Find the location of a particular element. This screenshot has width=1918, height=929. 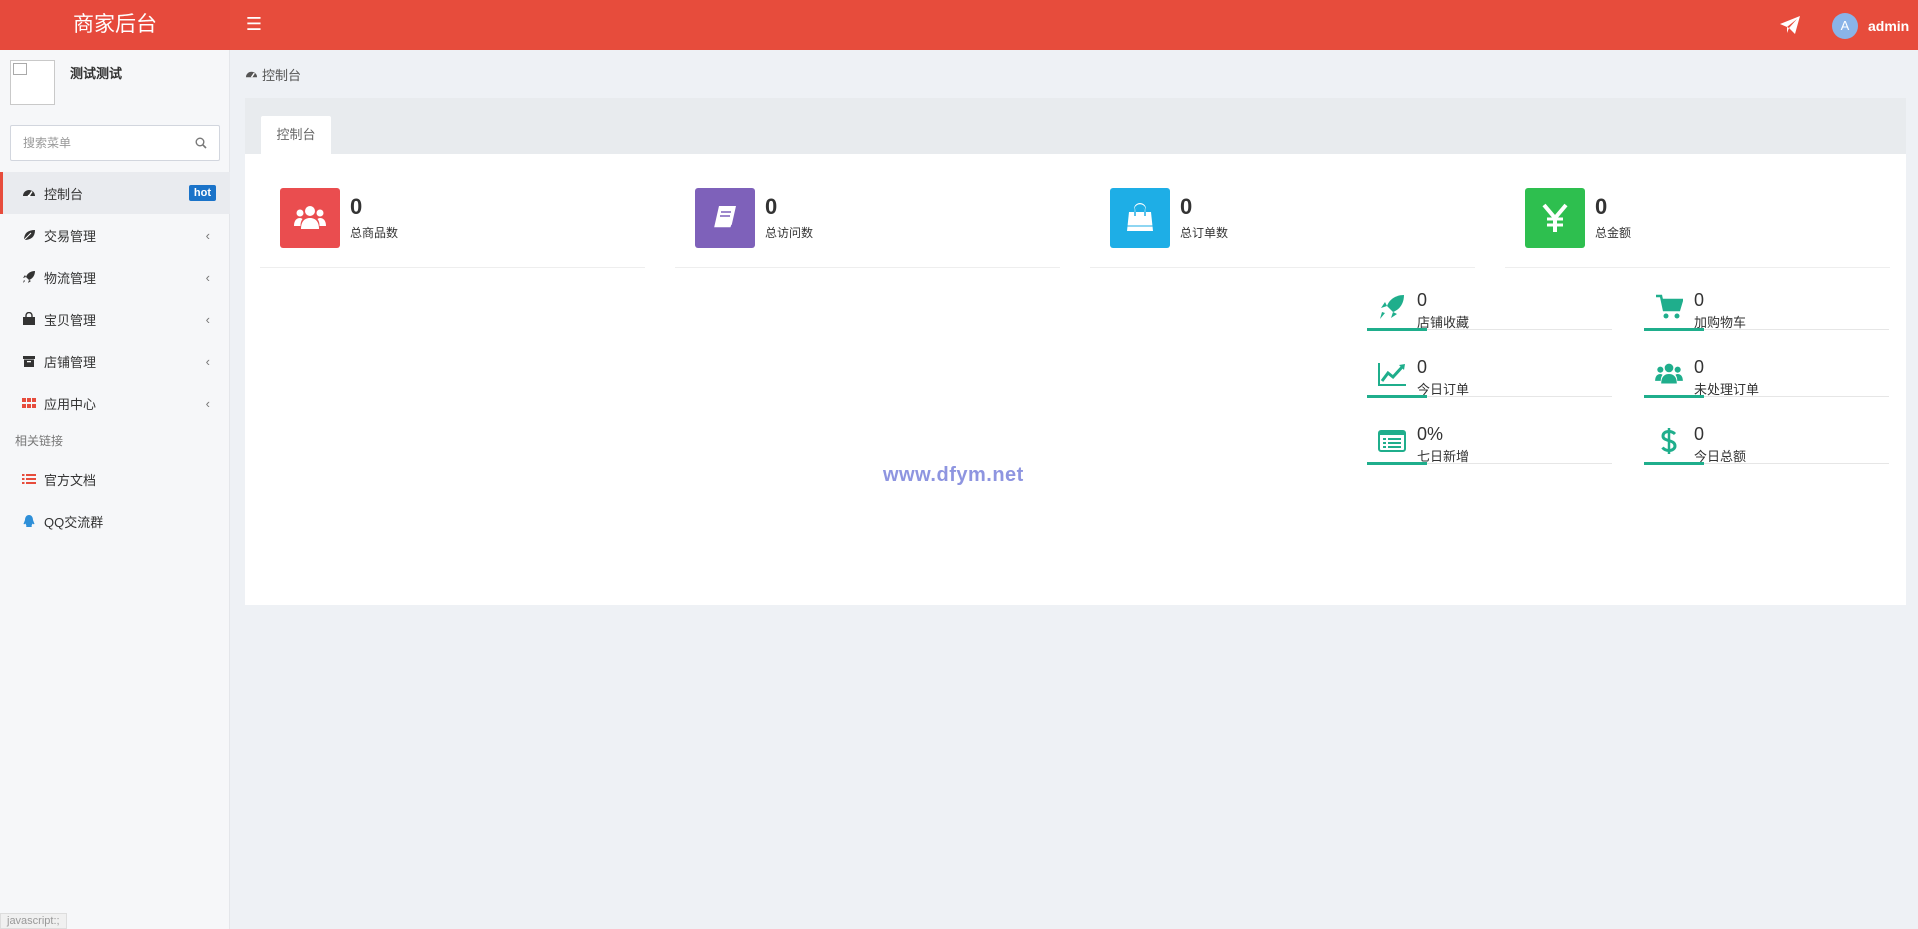

search-input is located at coordinates (96, 143).